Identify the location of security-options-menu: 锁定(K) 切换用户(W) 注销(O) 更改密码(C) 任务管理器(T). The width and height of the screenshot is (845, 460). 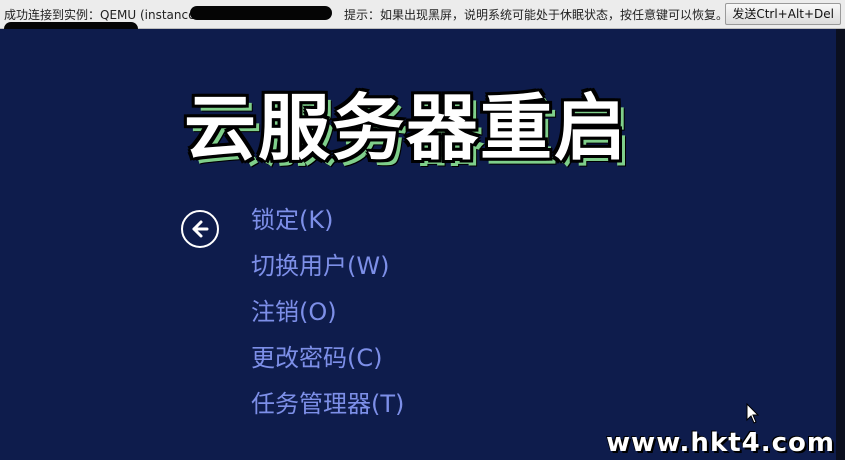
(327, 315).